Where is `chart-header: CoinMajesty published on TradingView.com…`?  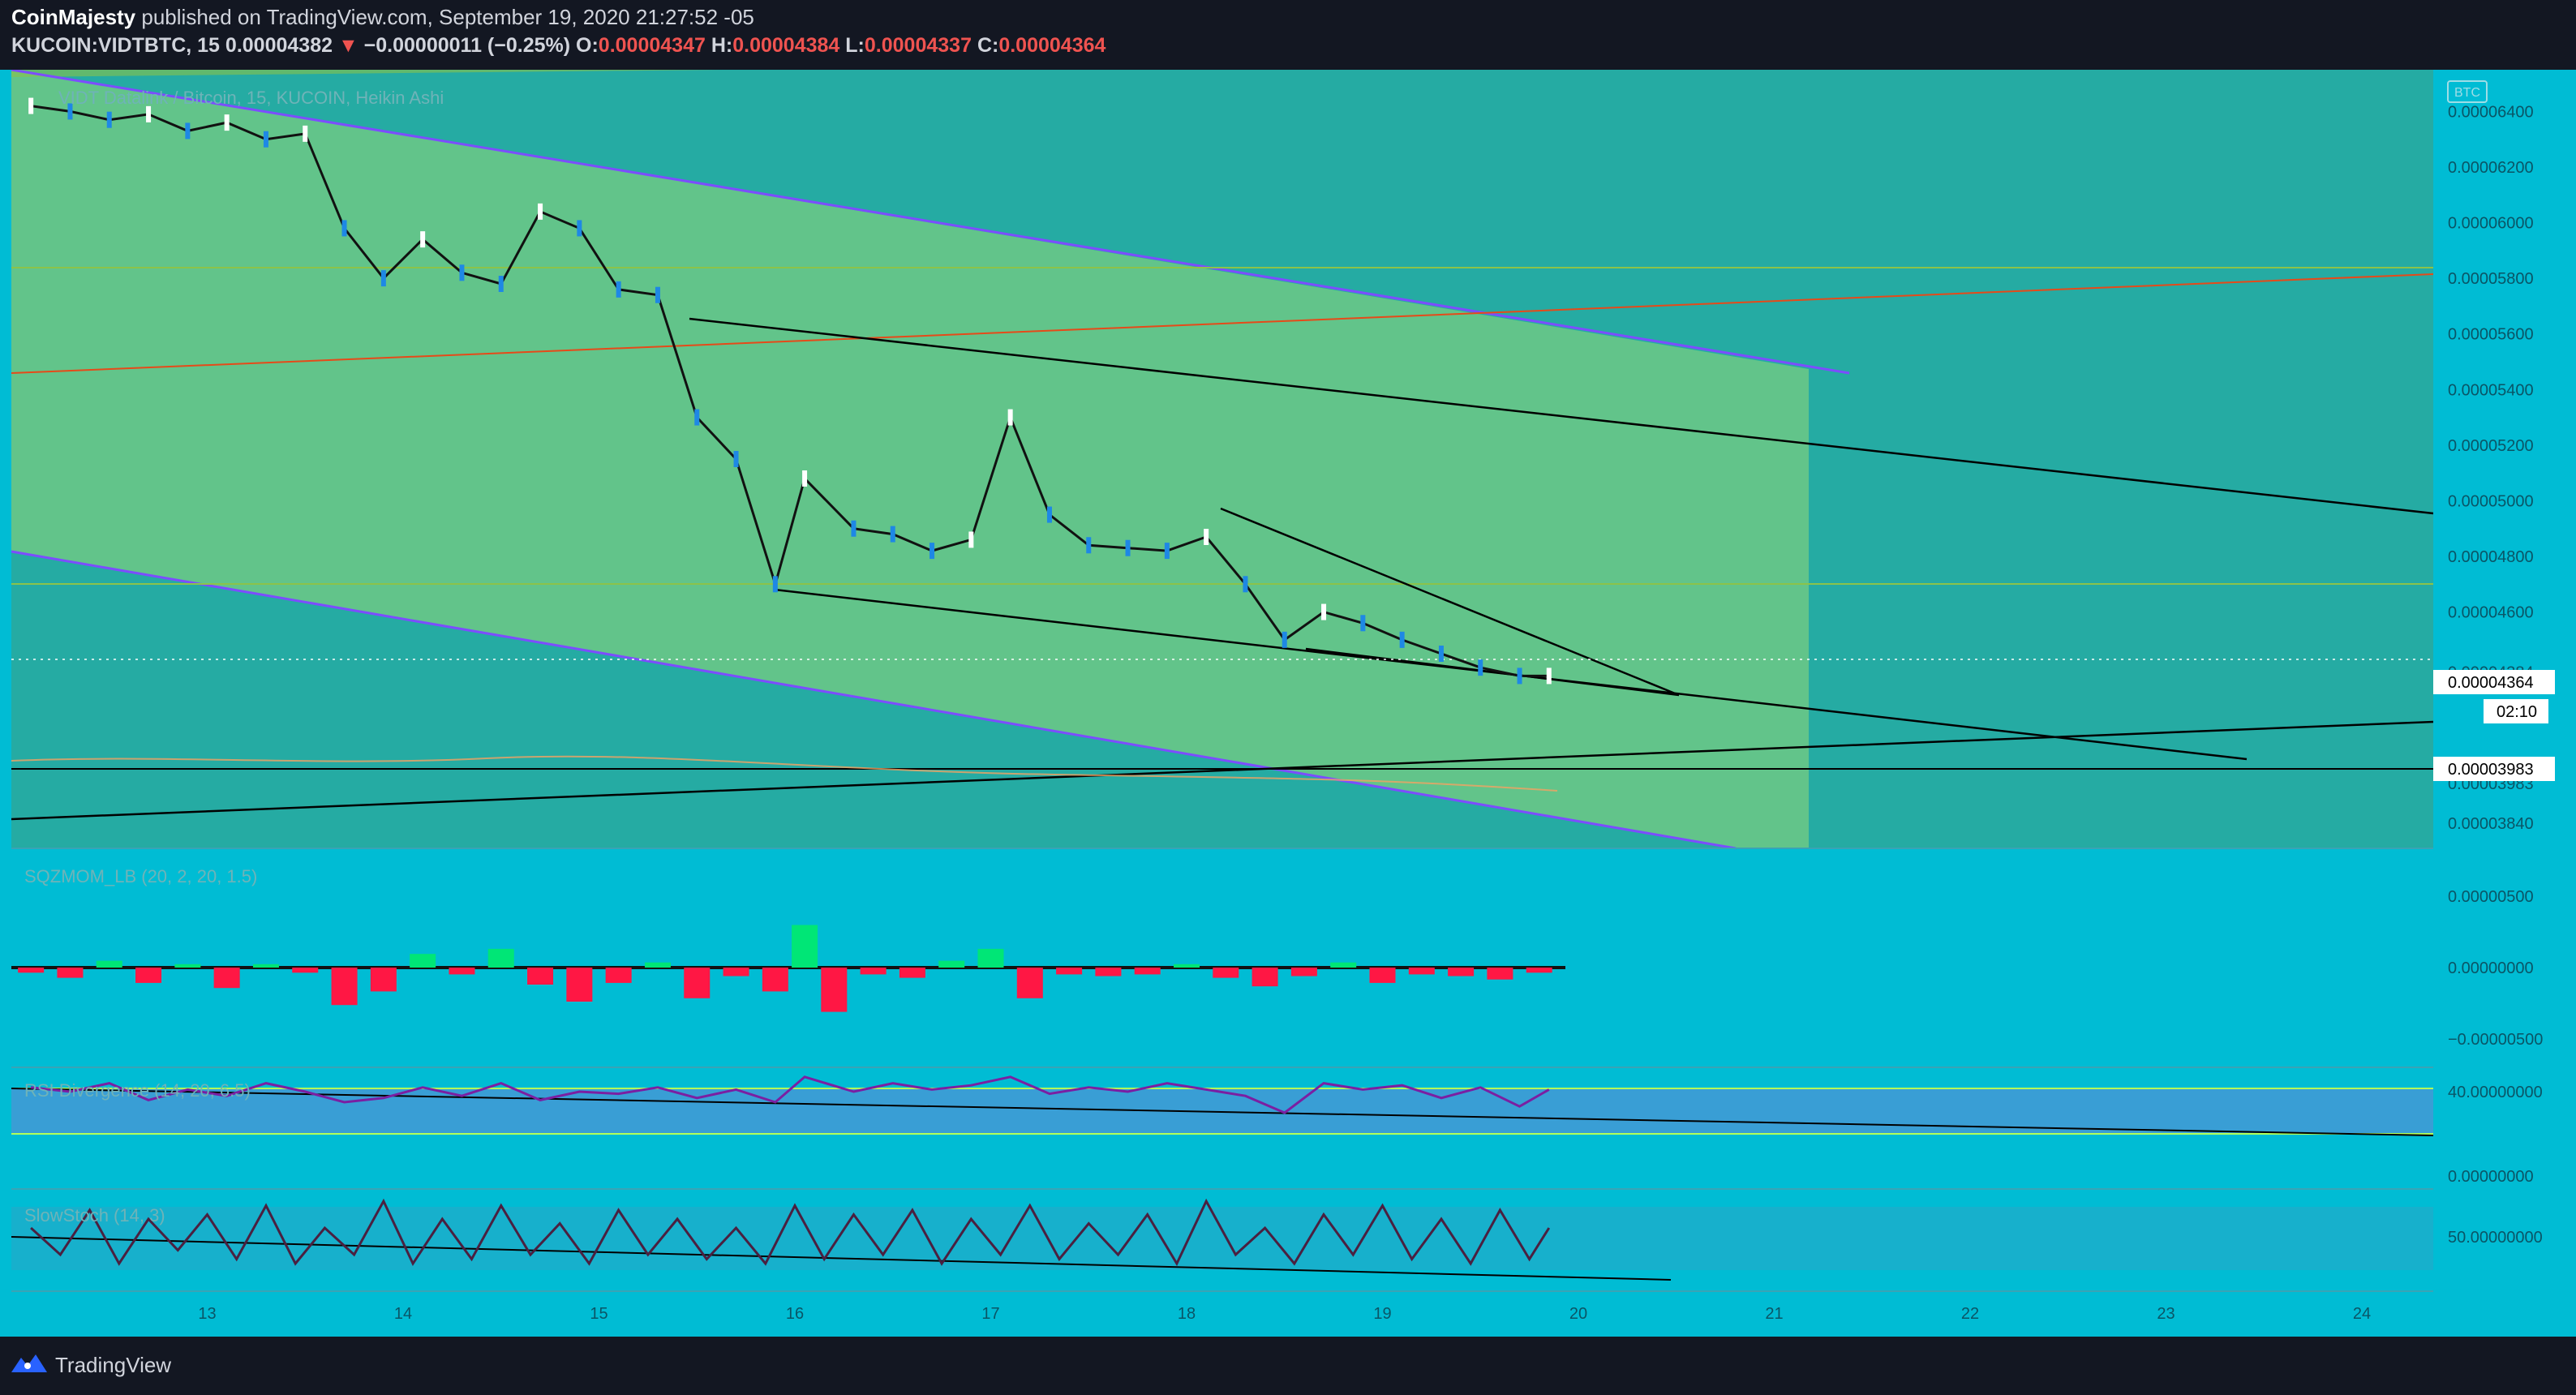 chart-header: CoinMajesty published on TradingView.com… is located at coordinates (1288, 35).